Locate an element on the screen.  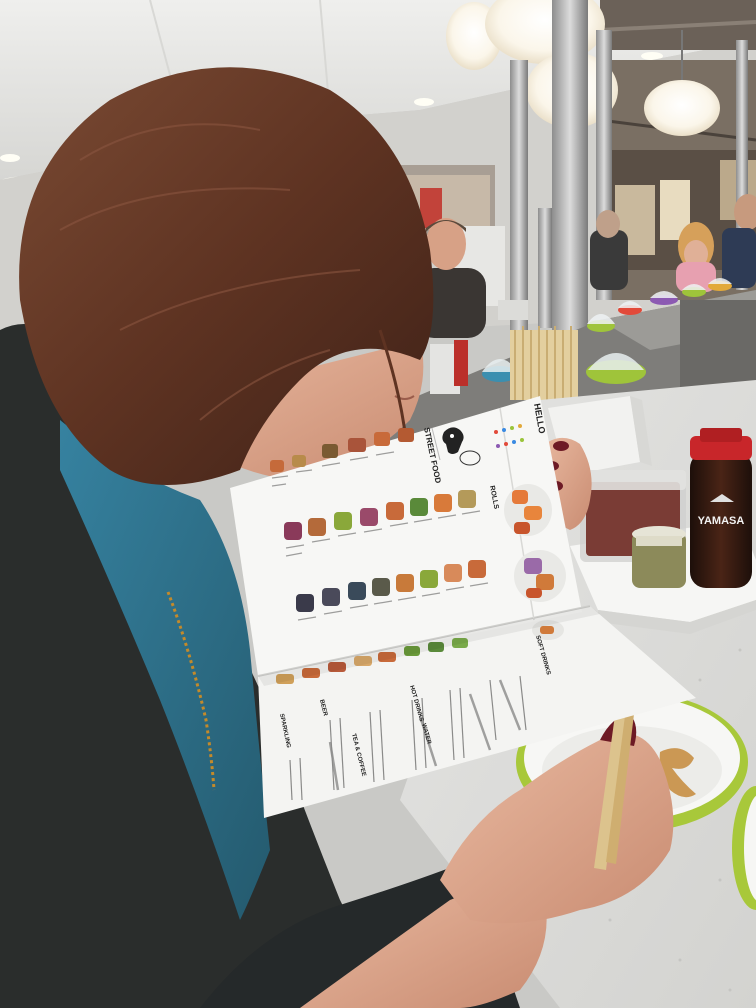
chopstick-holder is located at coordinates (544, 363).